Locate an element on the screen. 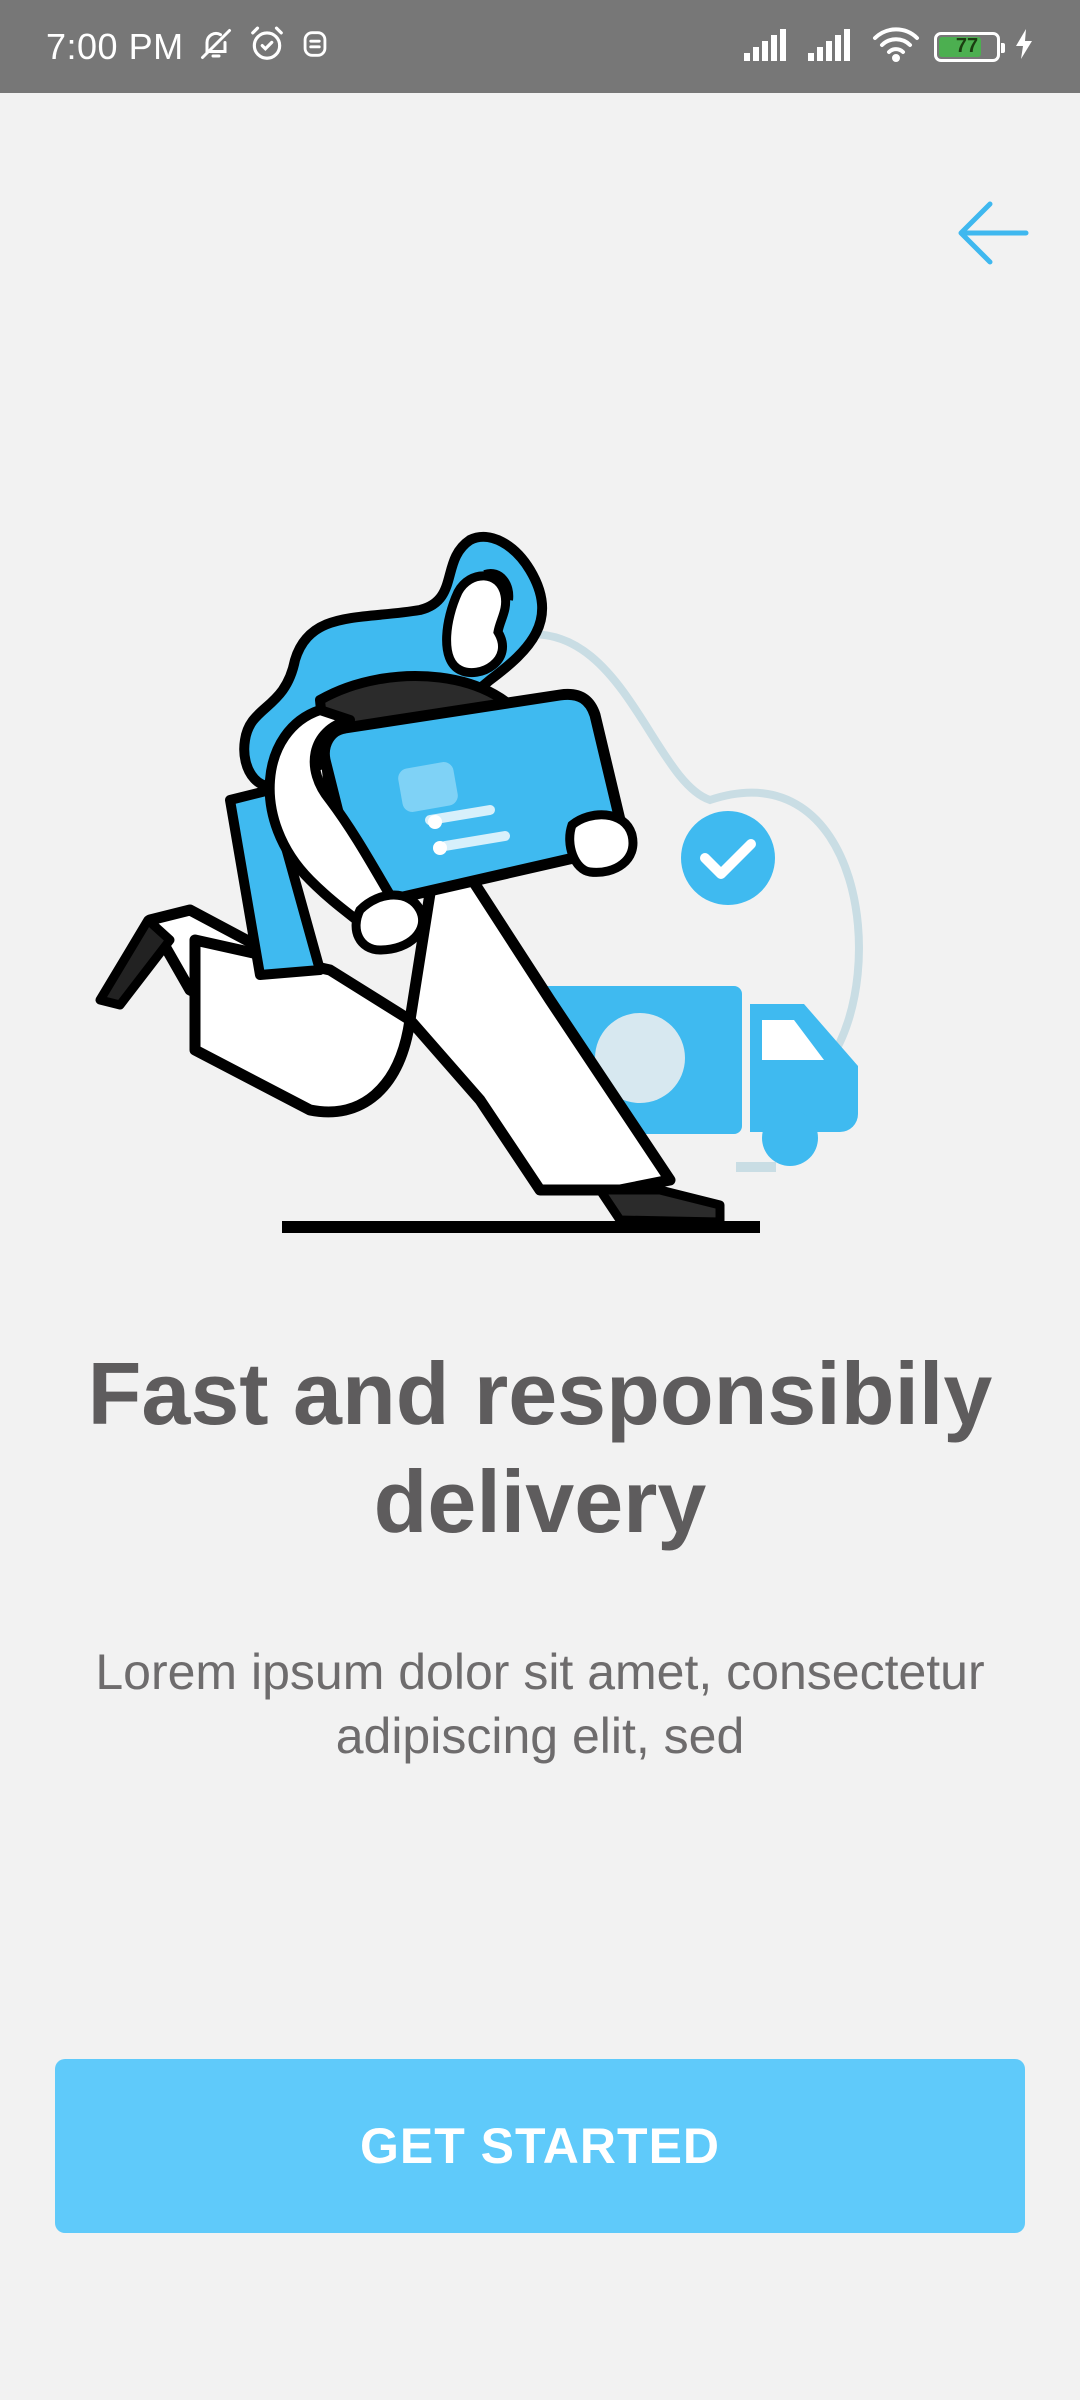 This screenshot has width=1080, height=2400. bell-off-icon is located at coordinates (216, 46).